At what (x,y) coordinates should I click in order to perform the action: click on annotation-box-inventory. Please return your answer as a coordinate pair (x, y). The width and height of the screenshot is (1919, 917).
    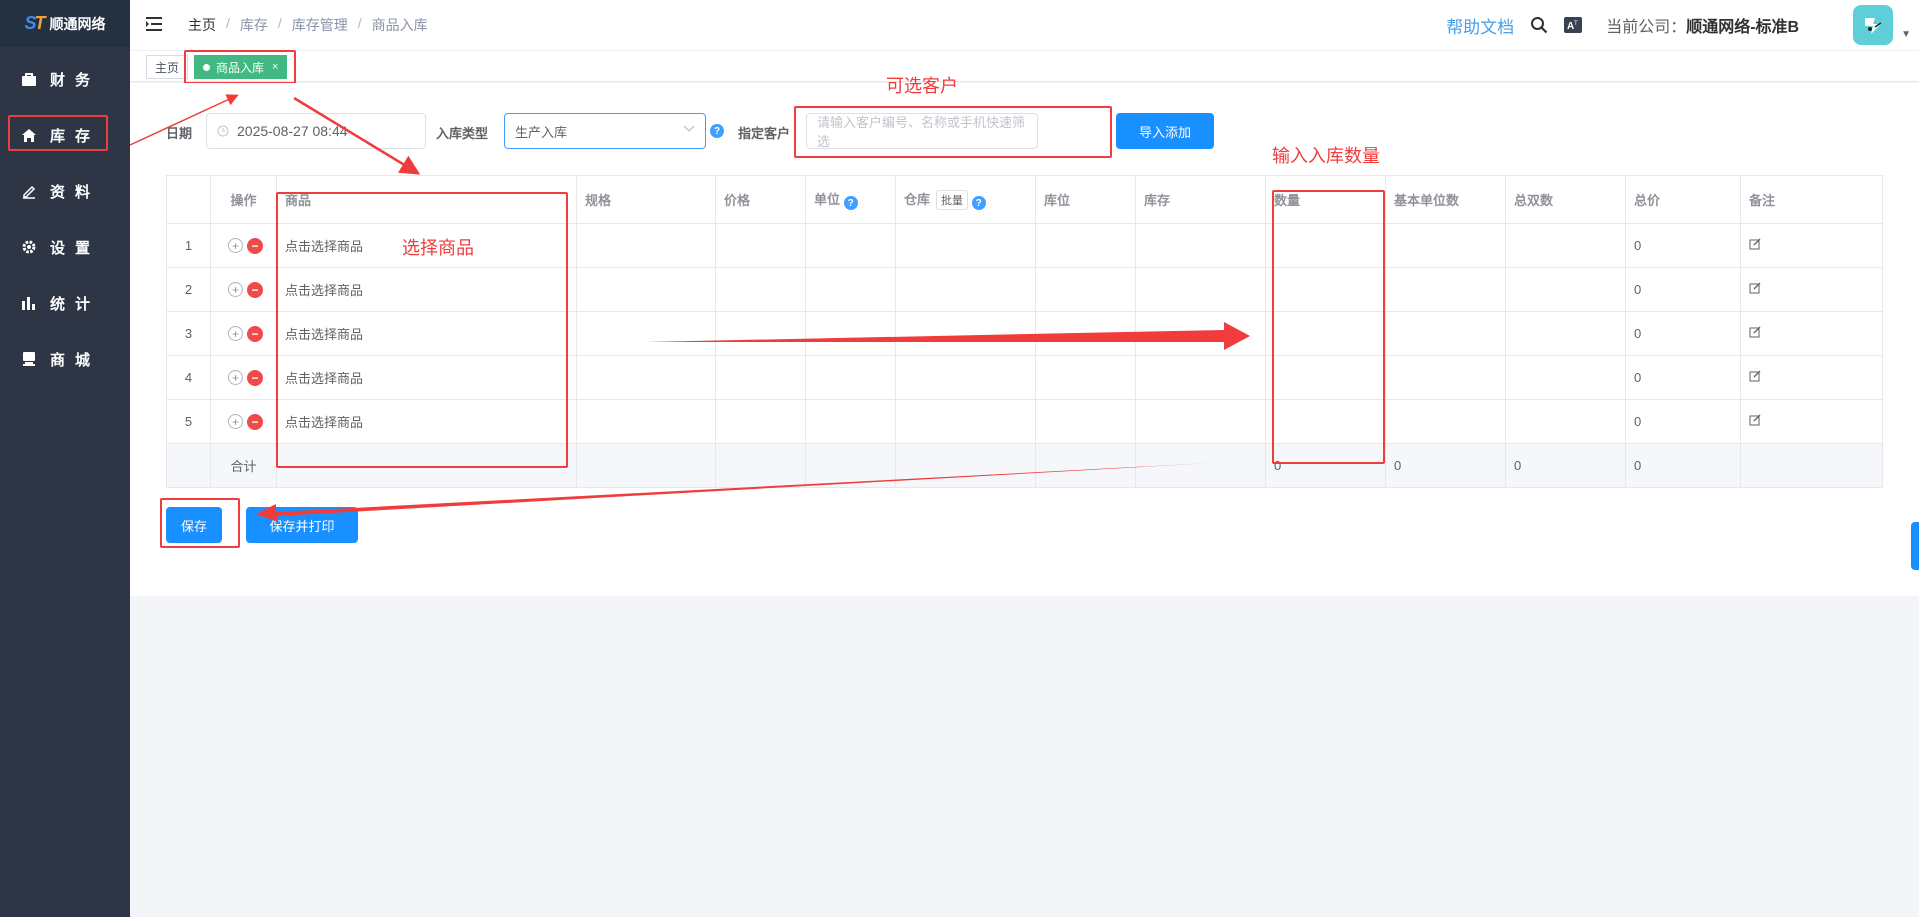
    Looking at the image, I should click on (58, 133).